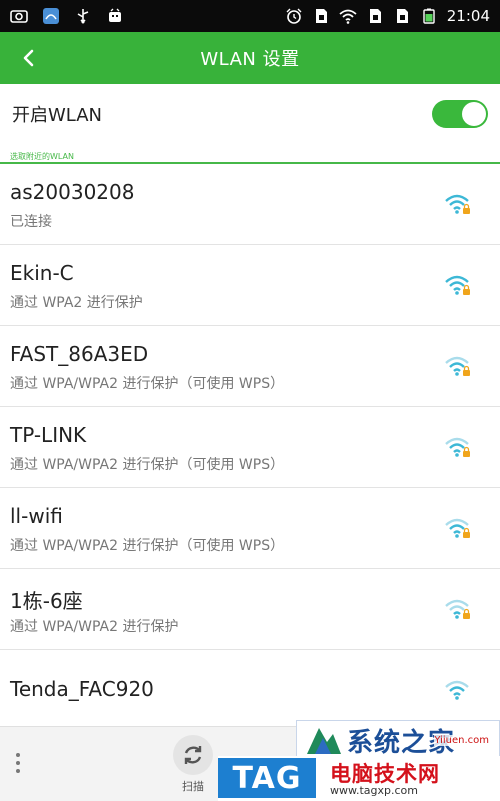  I want to click on sim3-icon, so click(402, 16).